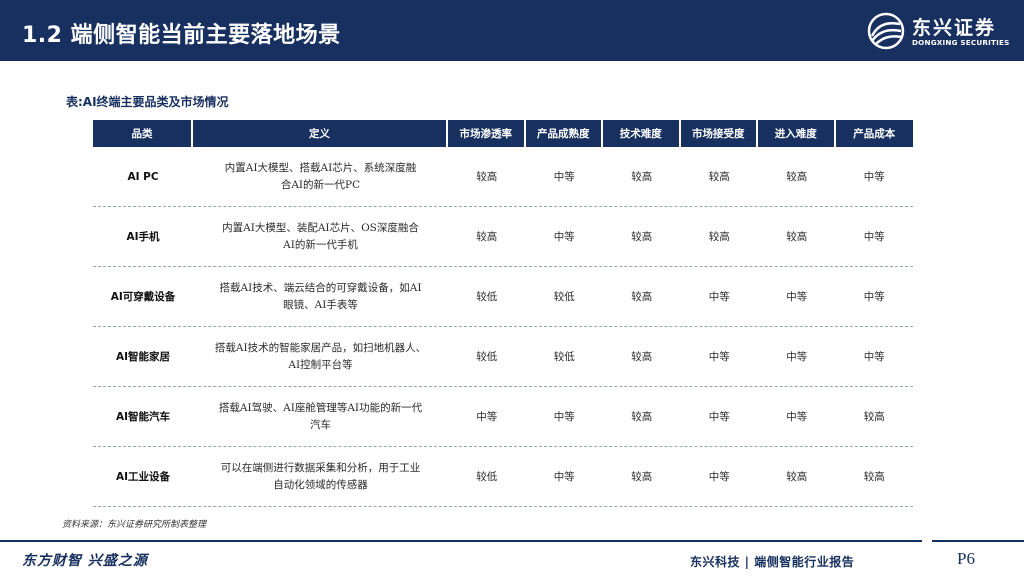 The image size is (1024, 576). Describe the element at coordinates (320, 227) in the screenshot. I see `definition-line: 内置AI大模型、装配AI芯片、OS深度融合` at that location.